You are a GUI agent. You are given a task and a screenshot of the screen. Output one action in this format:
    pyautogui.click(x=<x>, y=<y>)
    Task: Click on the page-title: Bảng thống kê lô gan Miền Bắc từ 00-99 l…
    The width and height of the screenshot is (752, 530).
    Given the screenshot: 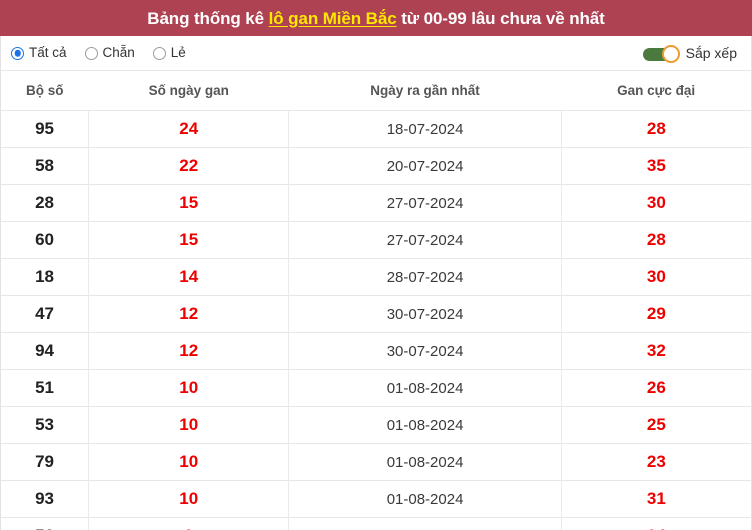 What is the action you would take?
    pyautogui.click(x=376, y=18)
    